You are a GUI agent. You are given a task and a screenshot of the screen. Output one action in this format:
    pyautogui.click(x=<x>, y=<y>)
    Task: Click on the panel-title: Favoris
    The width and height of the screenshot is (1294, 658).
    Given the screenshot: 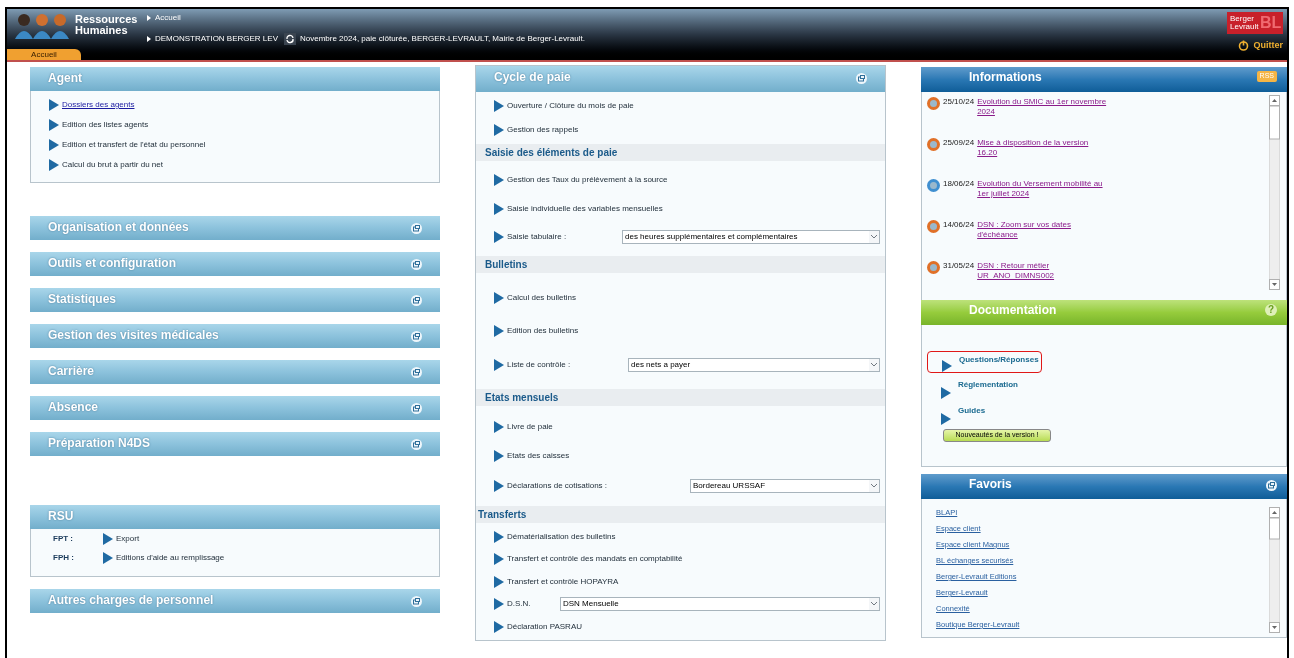 What is the action you would take?
    pyautogui.click(x=990, y=484)
    